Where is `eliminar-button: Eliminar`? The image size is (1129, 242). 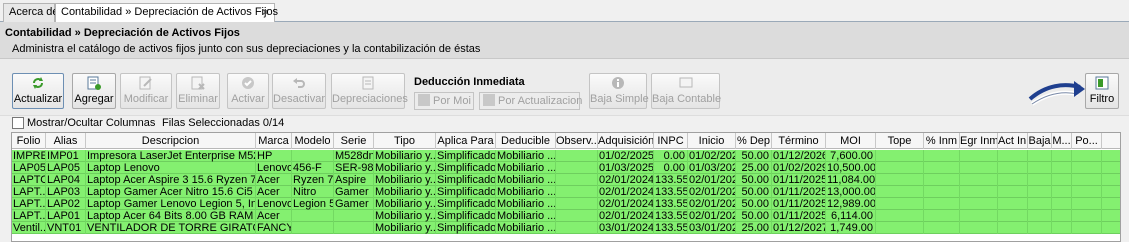 eliminar-button: Eliminar is located at coordinates (198, 91).